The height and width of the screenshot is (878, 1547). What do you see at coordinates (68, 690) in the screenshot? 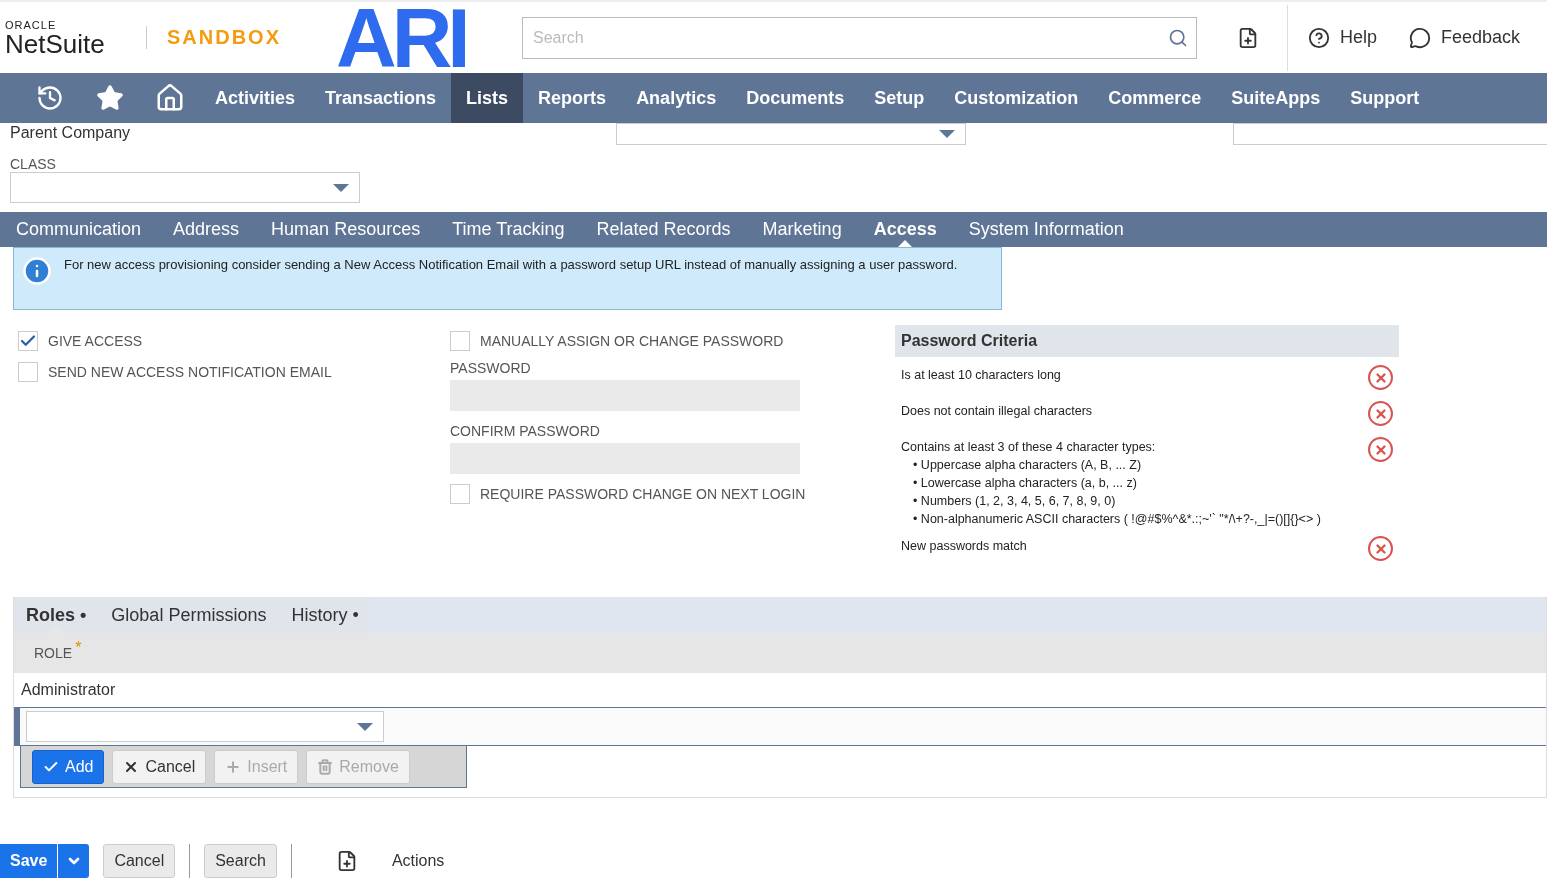
I see `table-cell-text: Administrator` at bounding box center [68, 690].